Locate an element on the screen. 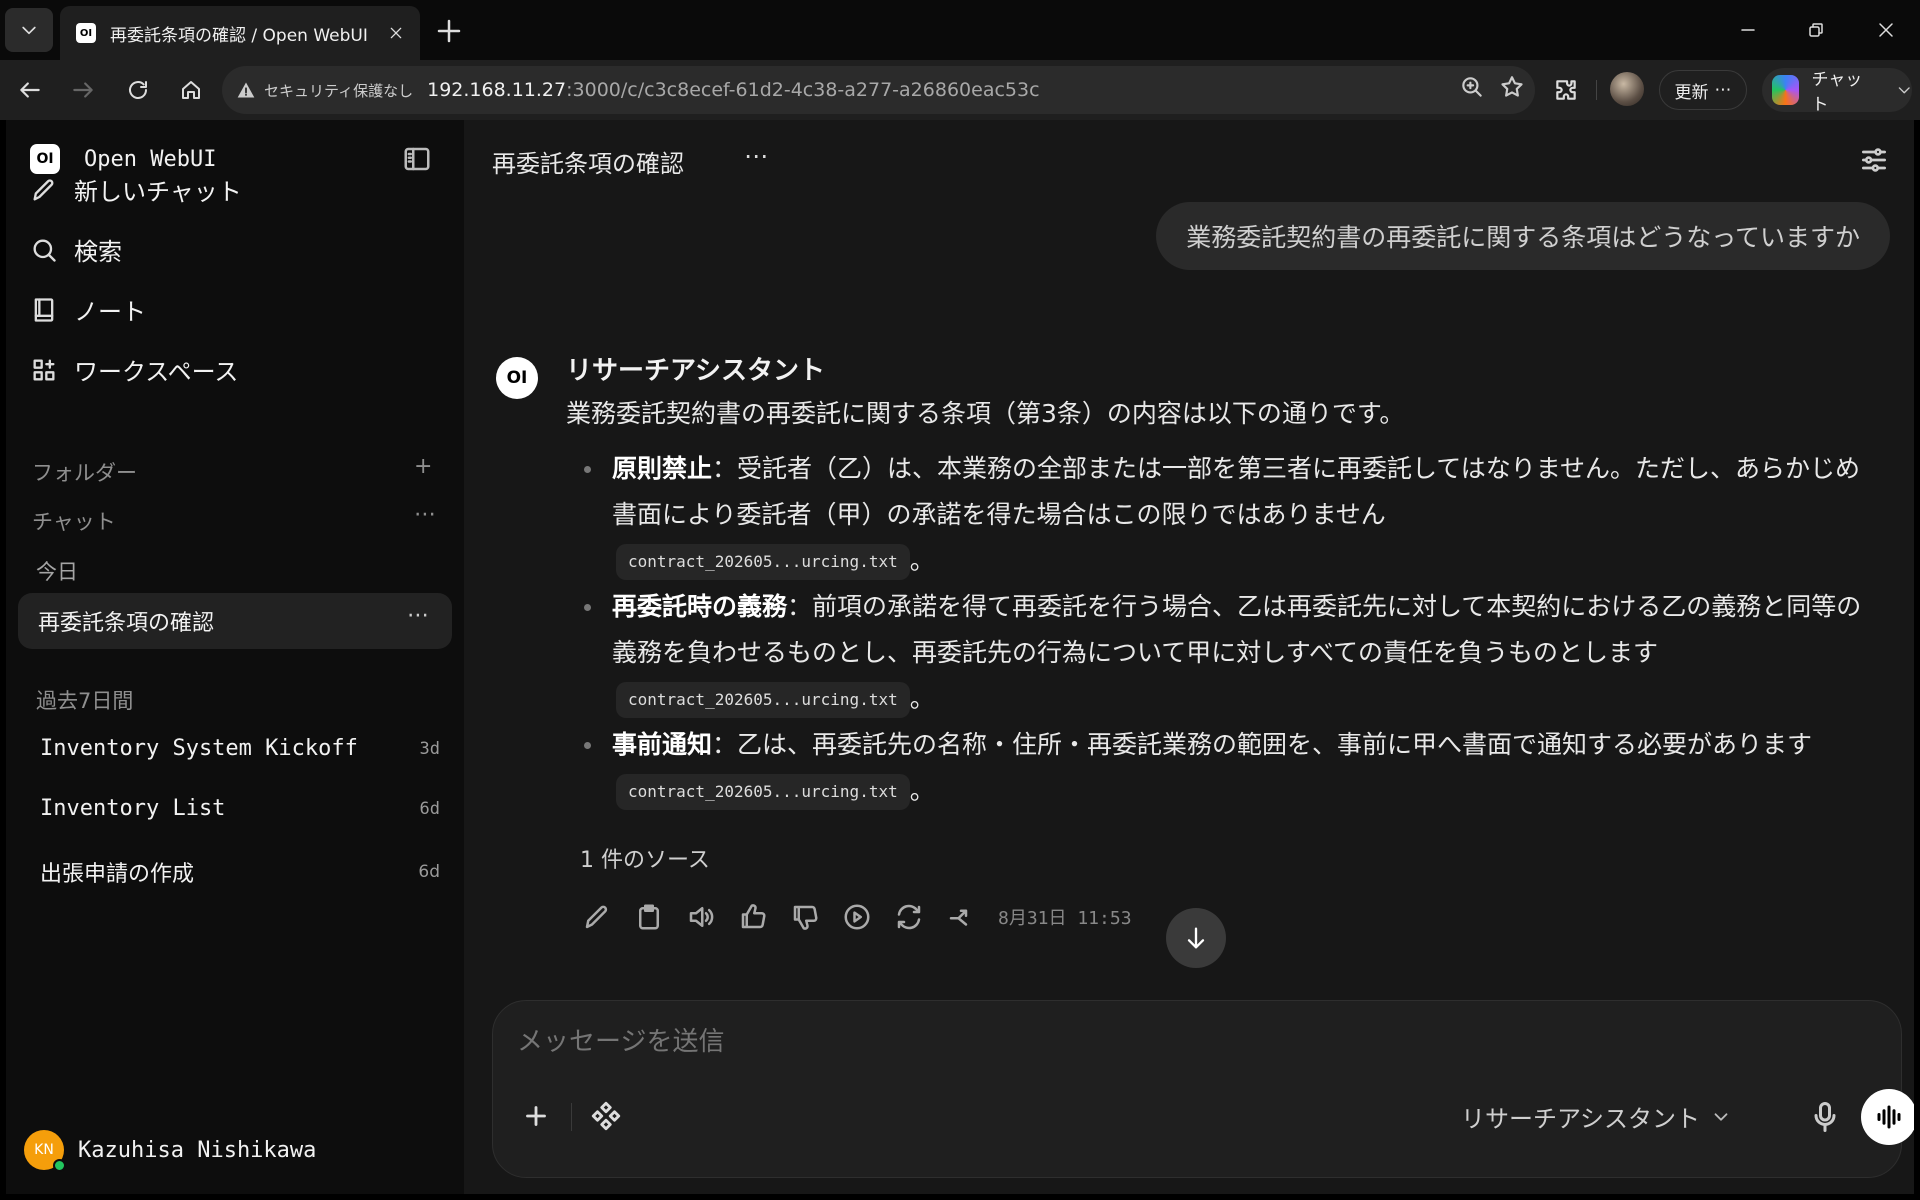  more-dots-icon: ⋯ is located at coordinates (1723, 90).